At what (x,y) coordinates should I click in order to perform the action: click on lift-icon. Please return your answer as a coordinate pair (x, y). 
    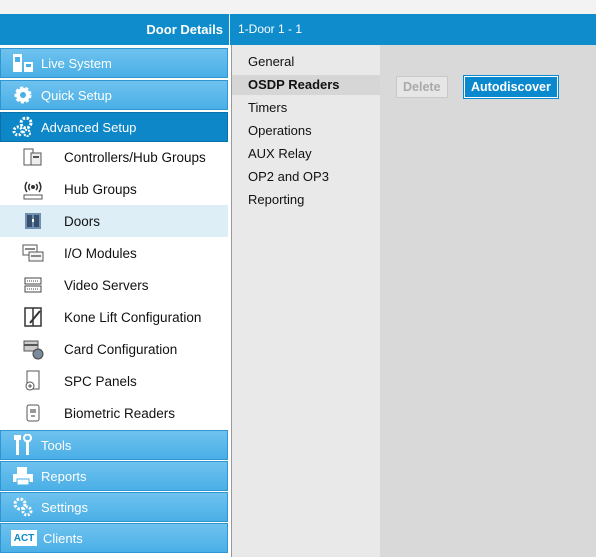
    Looking at the image, I should click on (33, 317).